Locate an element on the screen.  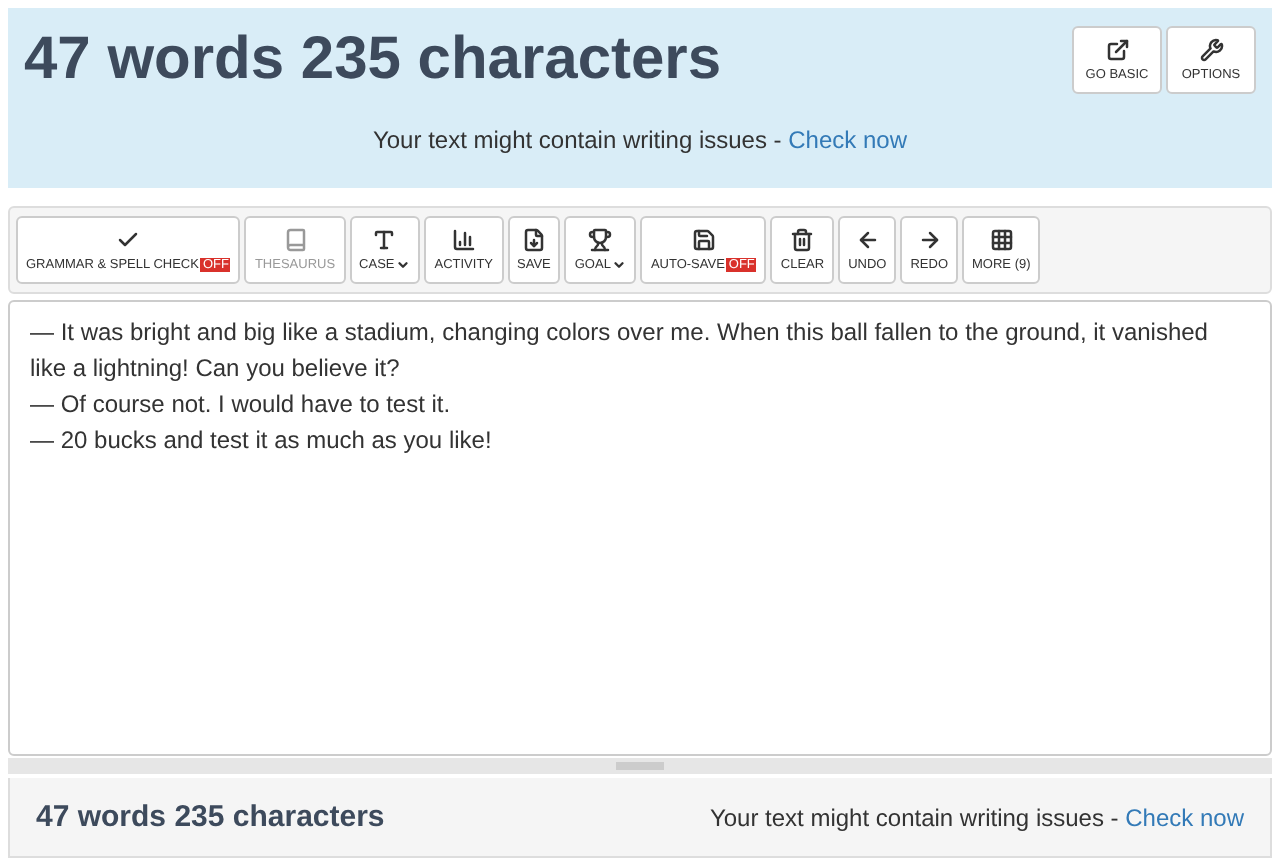
word-count: 47 words 235 characters is located at coordinates (210, 817).